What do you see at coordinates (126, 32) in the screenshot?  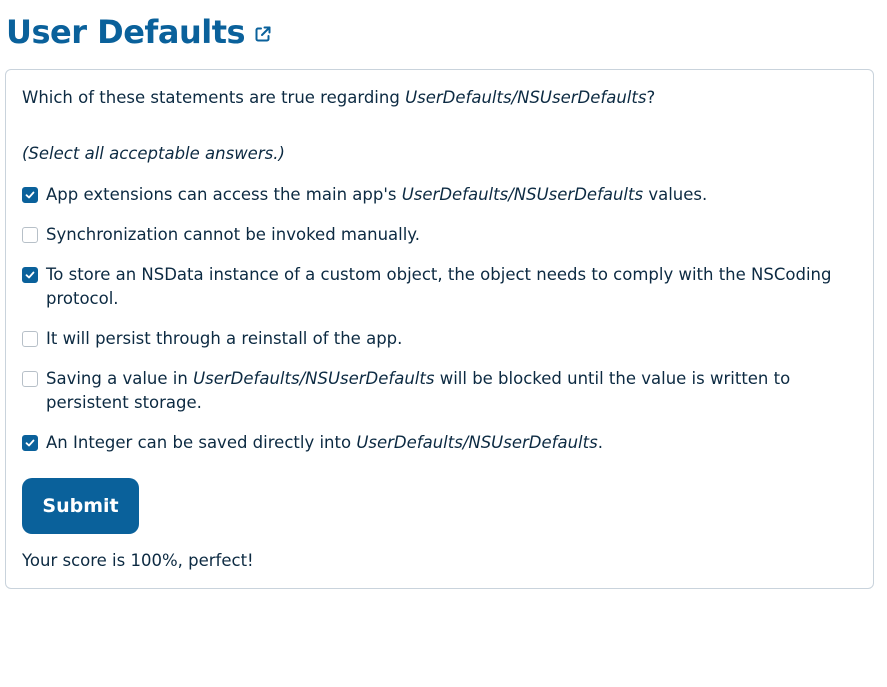 I see `page-title: User Defaults` at bounding box center [126, 32].